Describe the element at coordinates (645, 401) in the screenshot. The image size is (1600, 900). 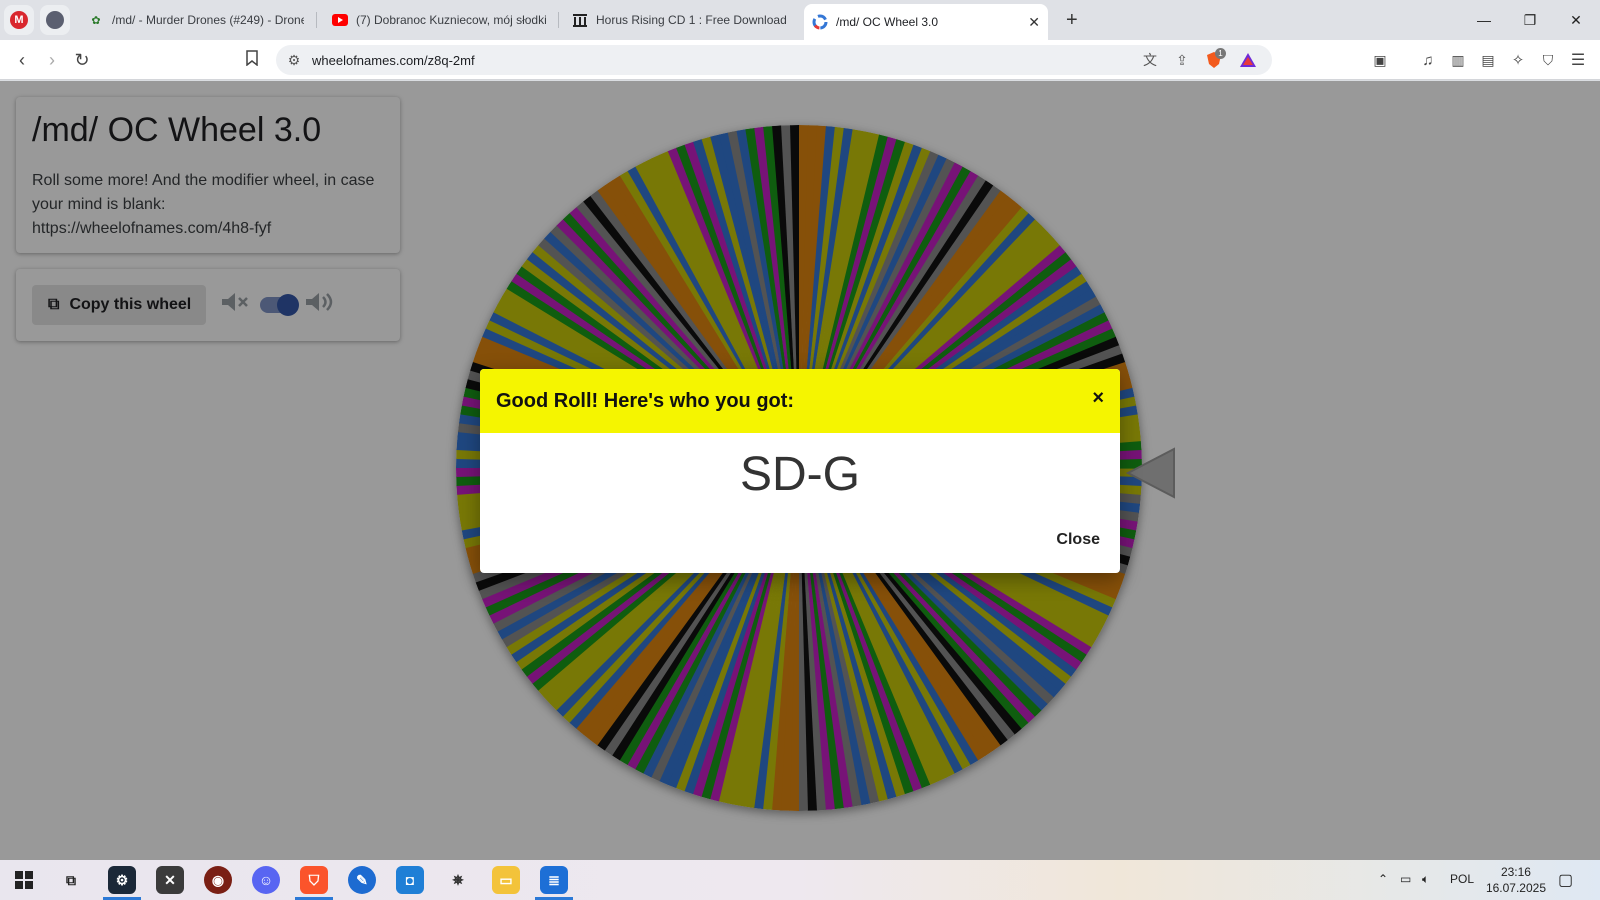
I see `dialog-title: Good Roll! Here's who you got:` at that location.